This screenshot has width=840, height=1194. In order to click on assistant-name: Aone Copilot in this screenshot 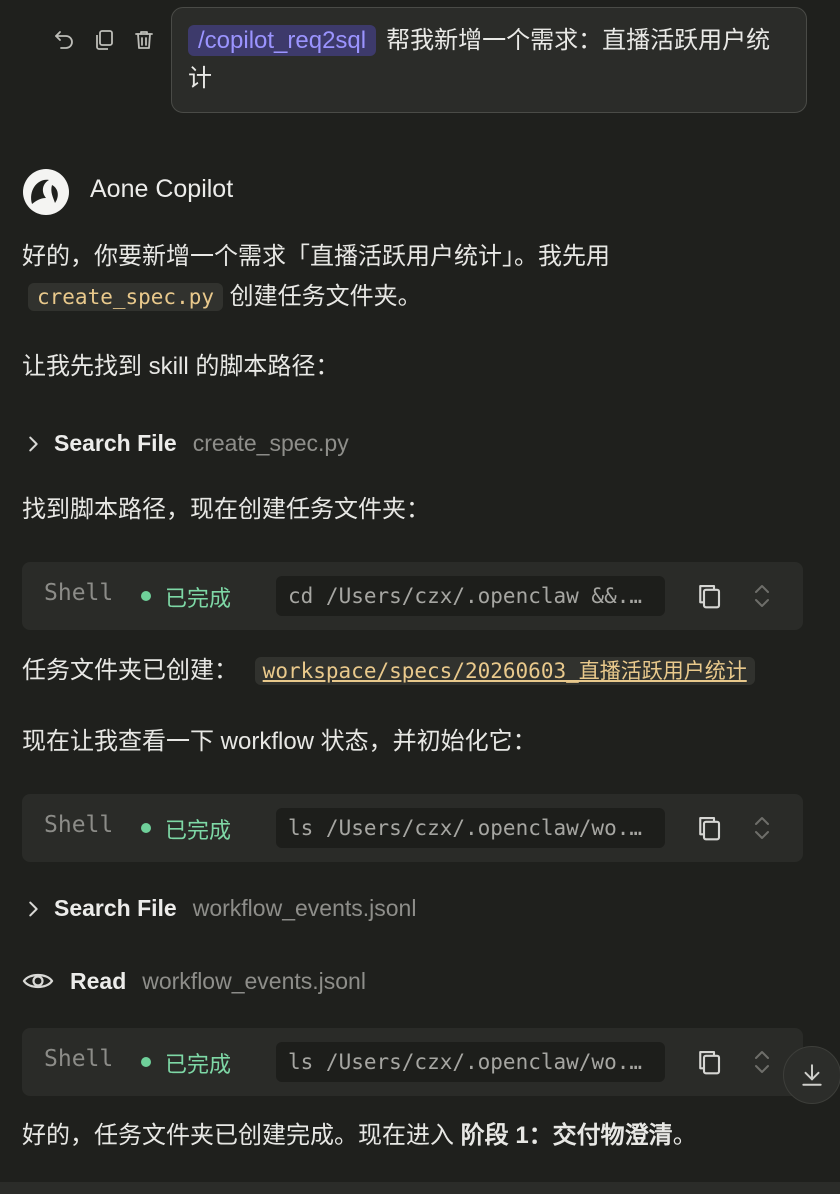, I will do `click(162, 189)`.